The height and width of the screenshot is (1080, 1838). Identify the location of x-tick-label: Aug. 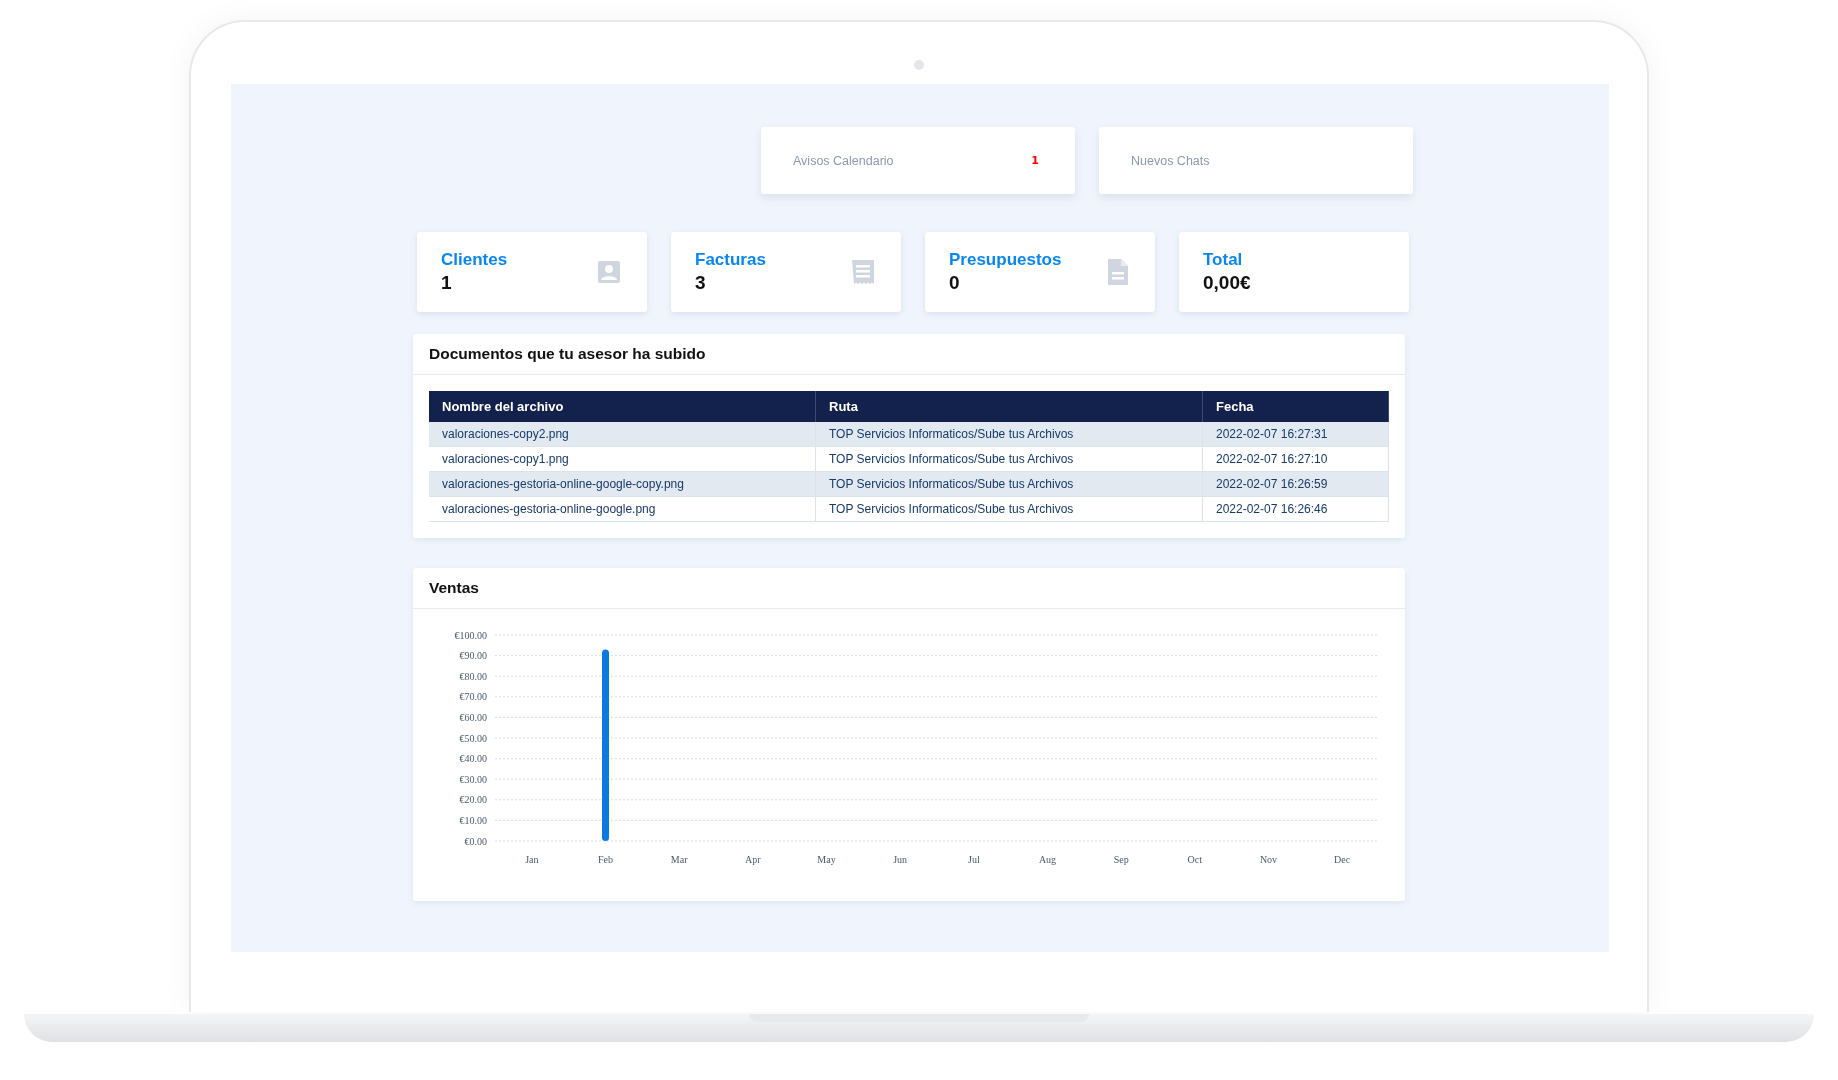
(1047, 859).